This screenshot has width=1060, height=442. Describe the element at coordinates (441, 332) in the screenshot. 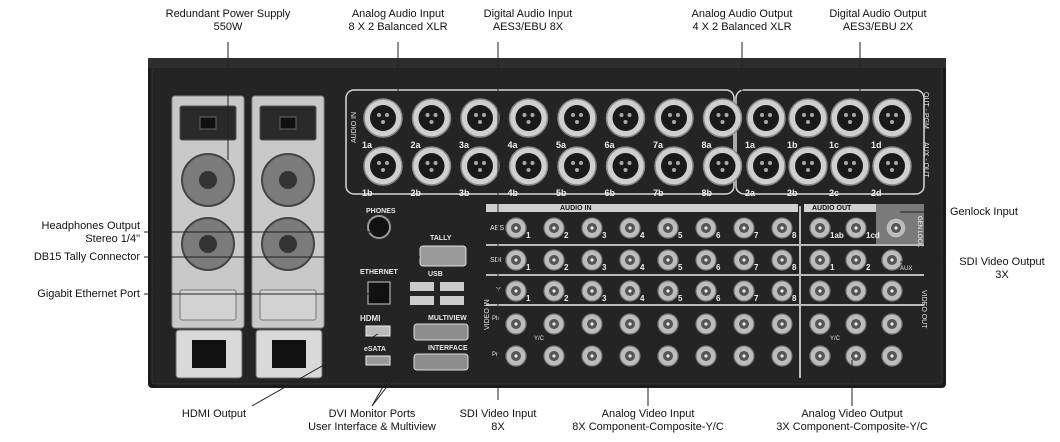

I see `dvi-multiview-port` at that location.